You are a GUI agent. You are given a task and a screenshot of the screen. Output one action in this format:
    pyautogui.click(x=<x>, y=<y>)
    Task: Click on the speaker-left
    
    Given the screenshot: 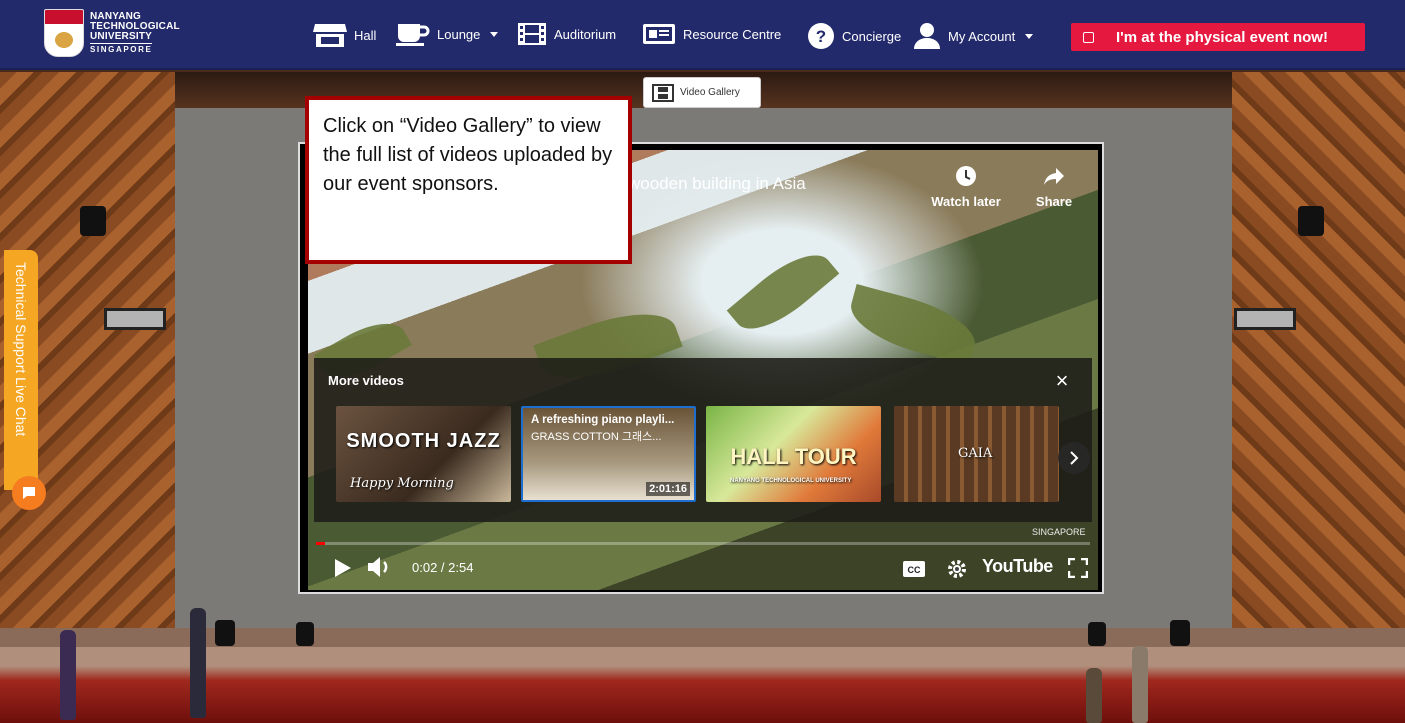 What is the action you would take?
    pyautogui.click(x=135, y=319)
    